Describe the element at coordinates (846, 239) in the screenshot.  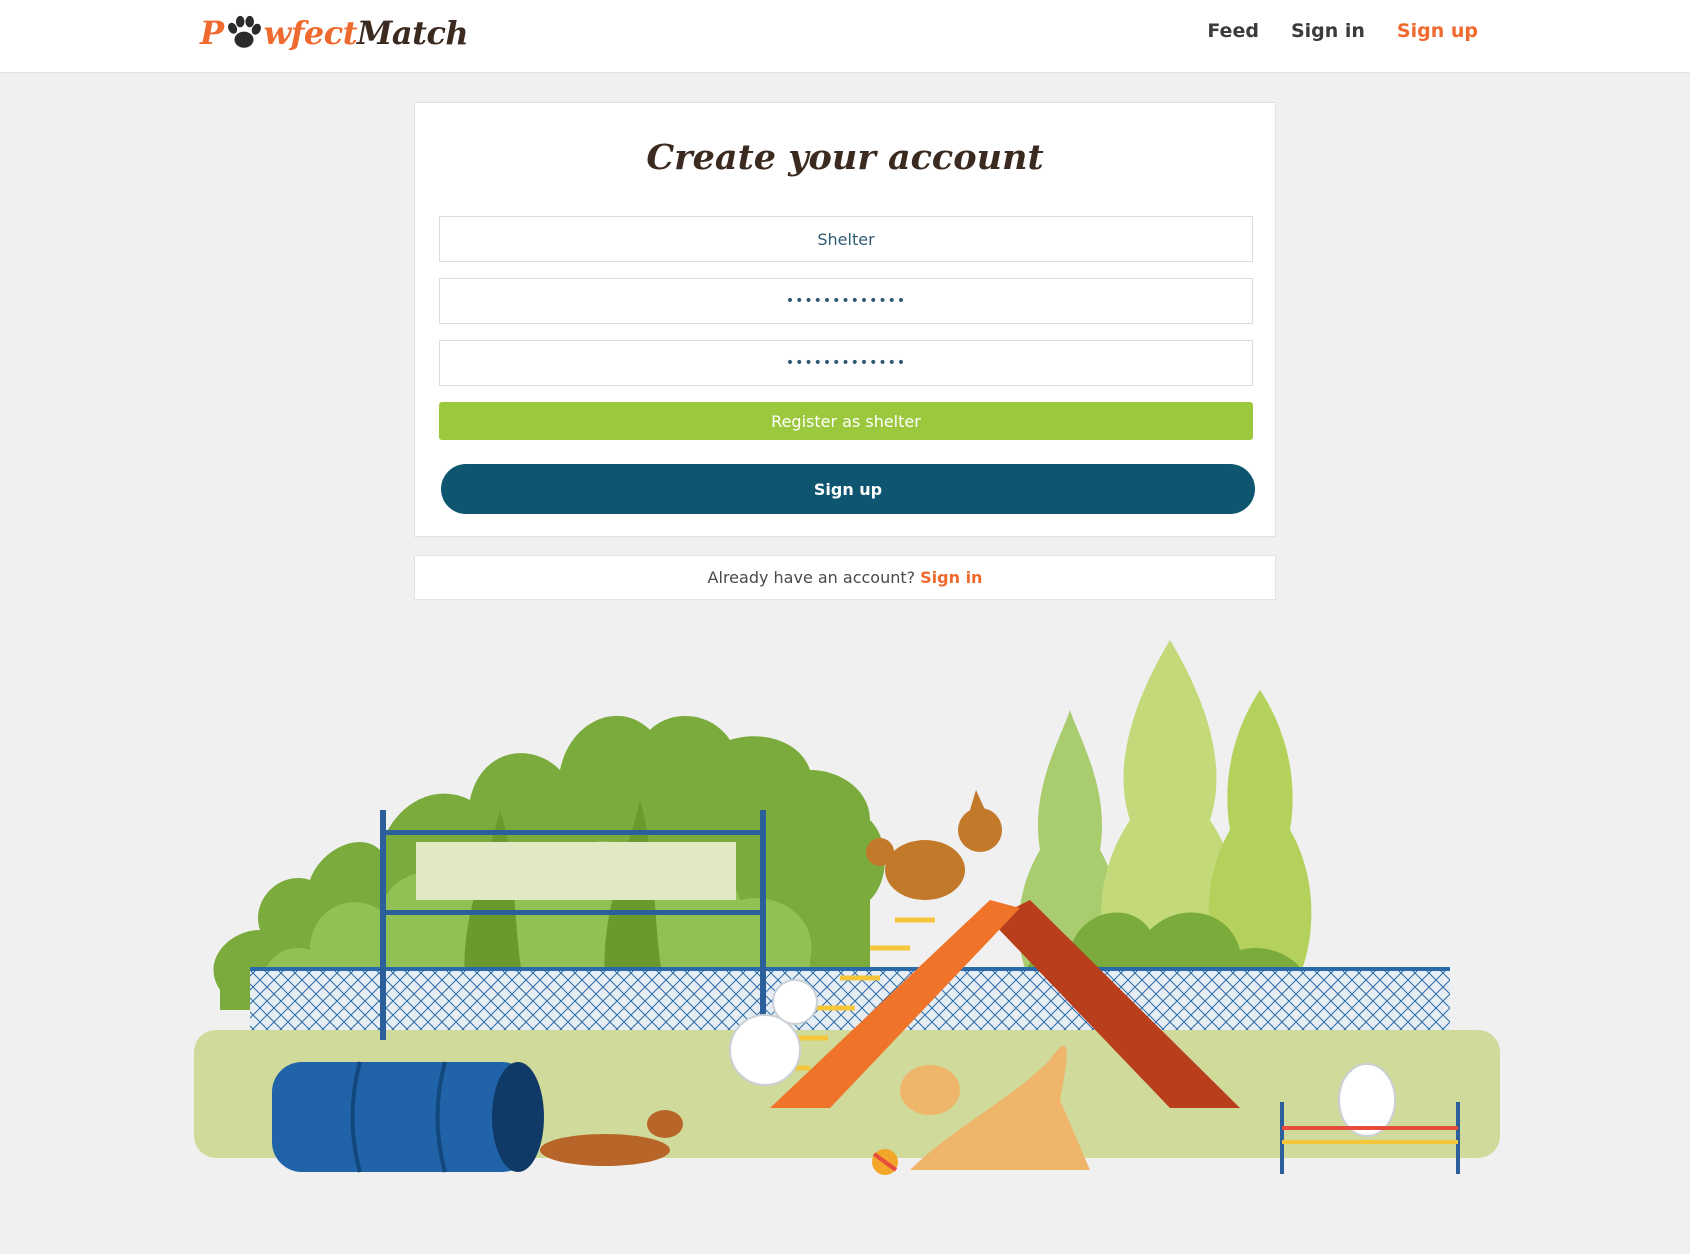
I see `username-field` at that location.